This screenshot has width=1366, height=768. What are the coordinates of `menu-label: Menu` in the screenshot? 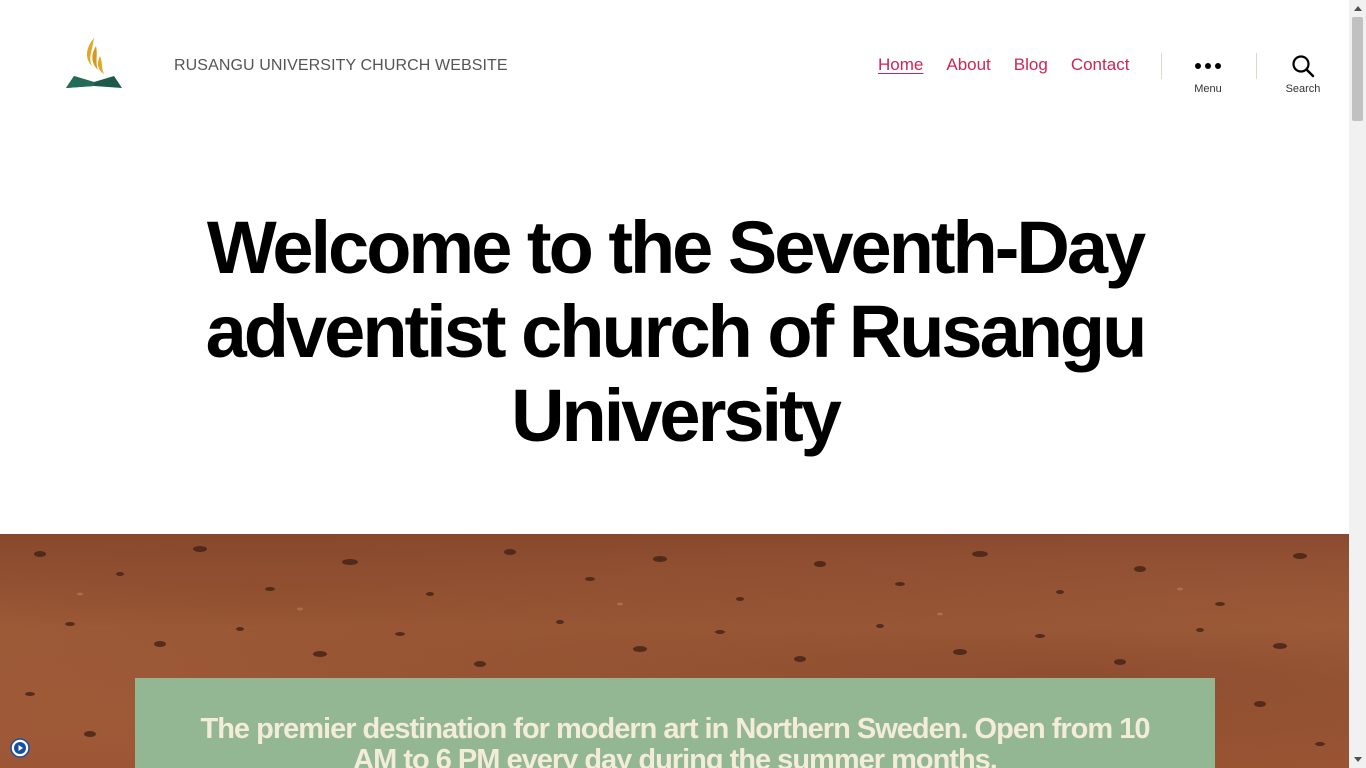 It's located at (1208, 89).